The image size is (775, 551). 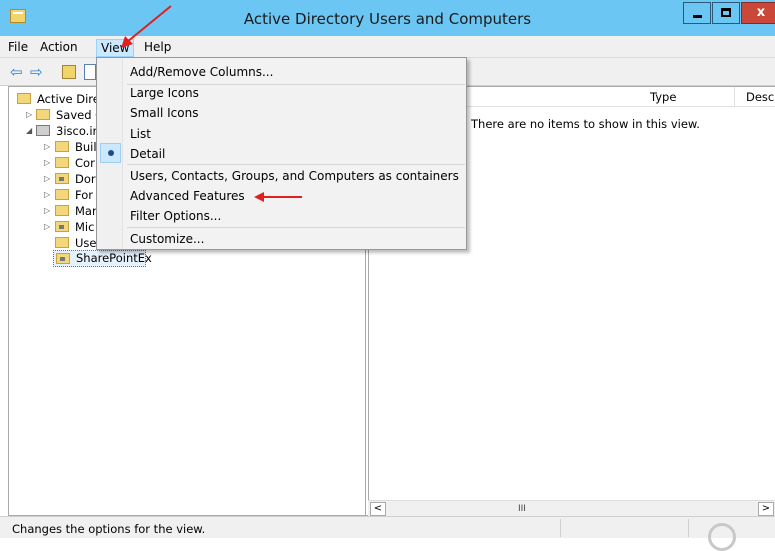 I want to click on forward-arrow-icon: ⇨, so click(x=36, y=72).